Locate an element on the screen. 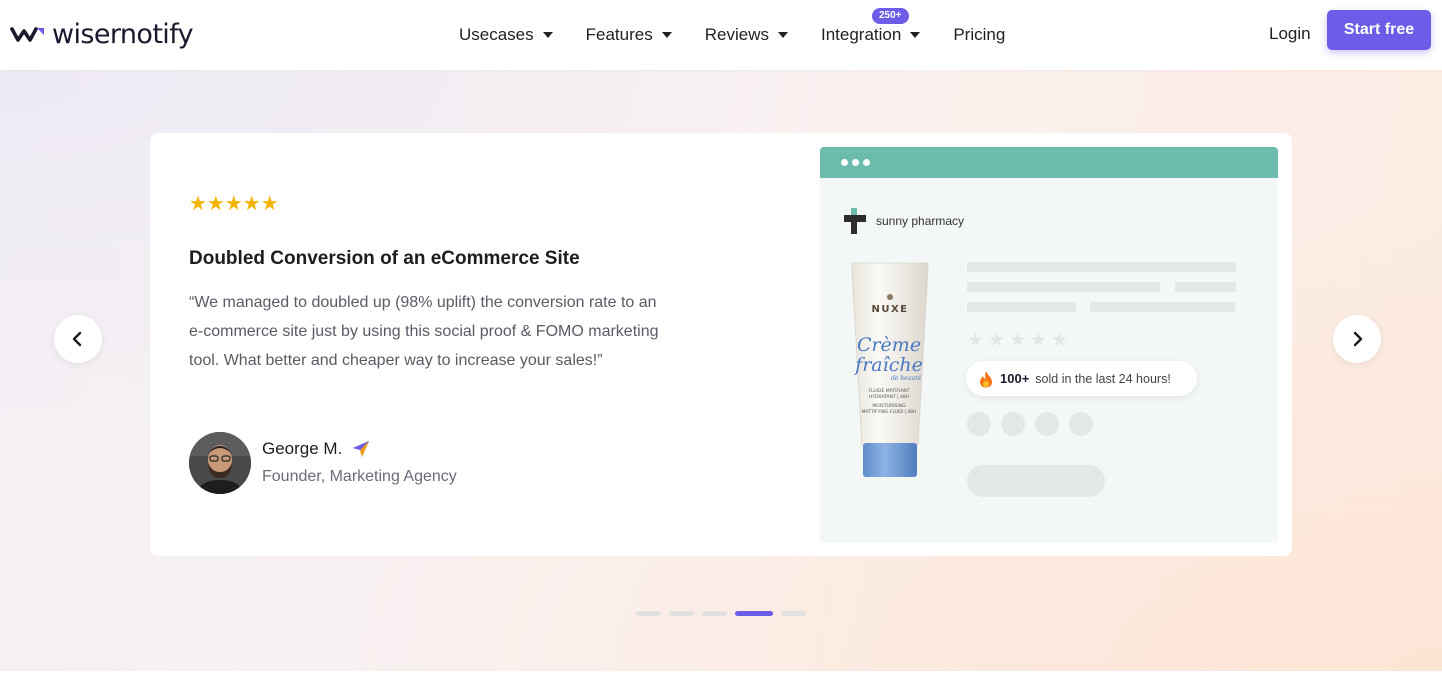  integration-count-badge: 250+ is located at coordinates (890, 16).